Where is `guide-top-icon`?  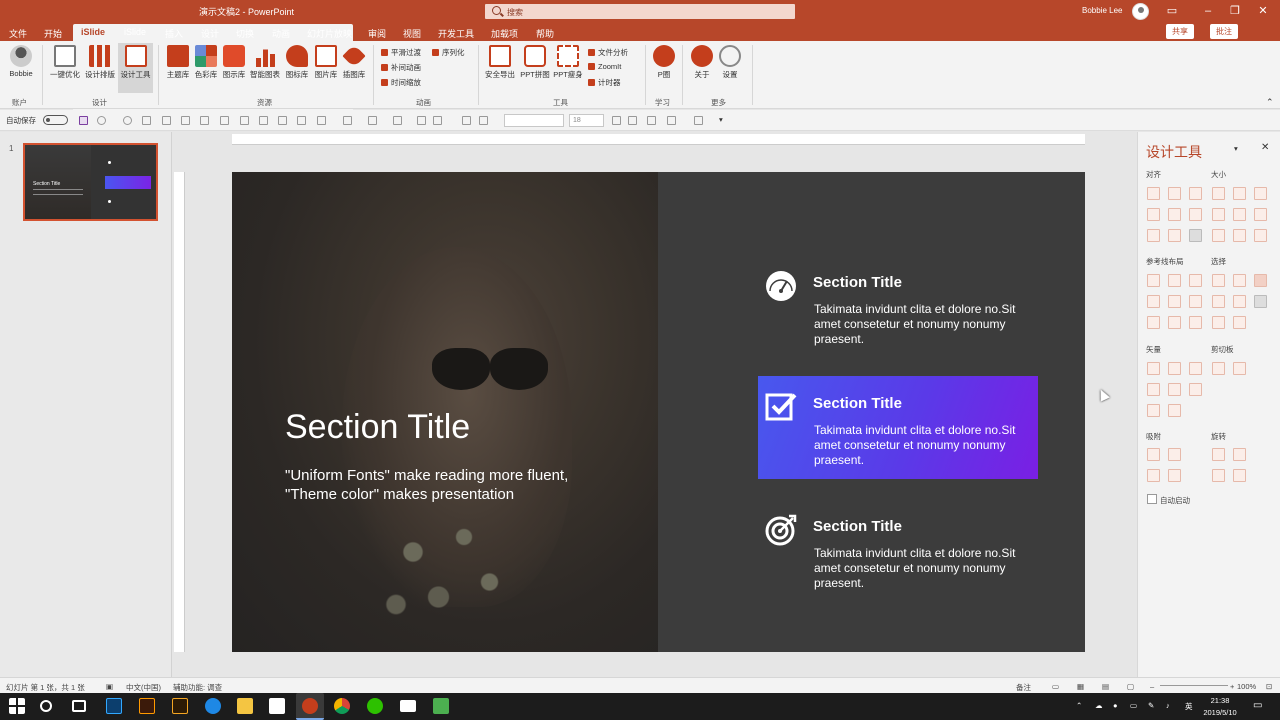 guide-top-icon is located at coordinates (1153, 301).